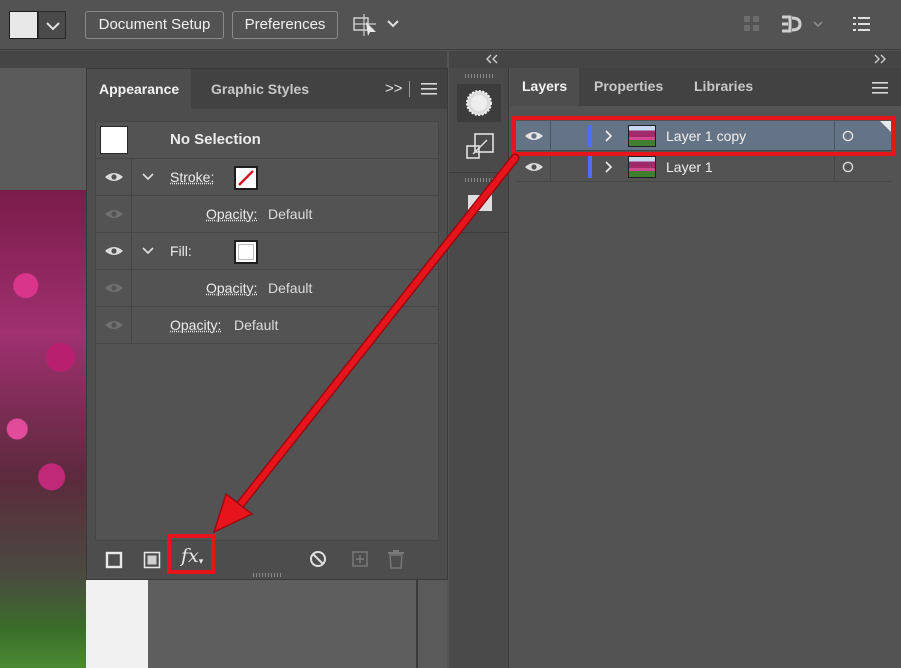  I want to click on layer-name: Layer 1, so click(689, 167).